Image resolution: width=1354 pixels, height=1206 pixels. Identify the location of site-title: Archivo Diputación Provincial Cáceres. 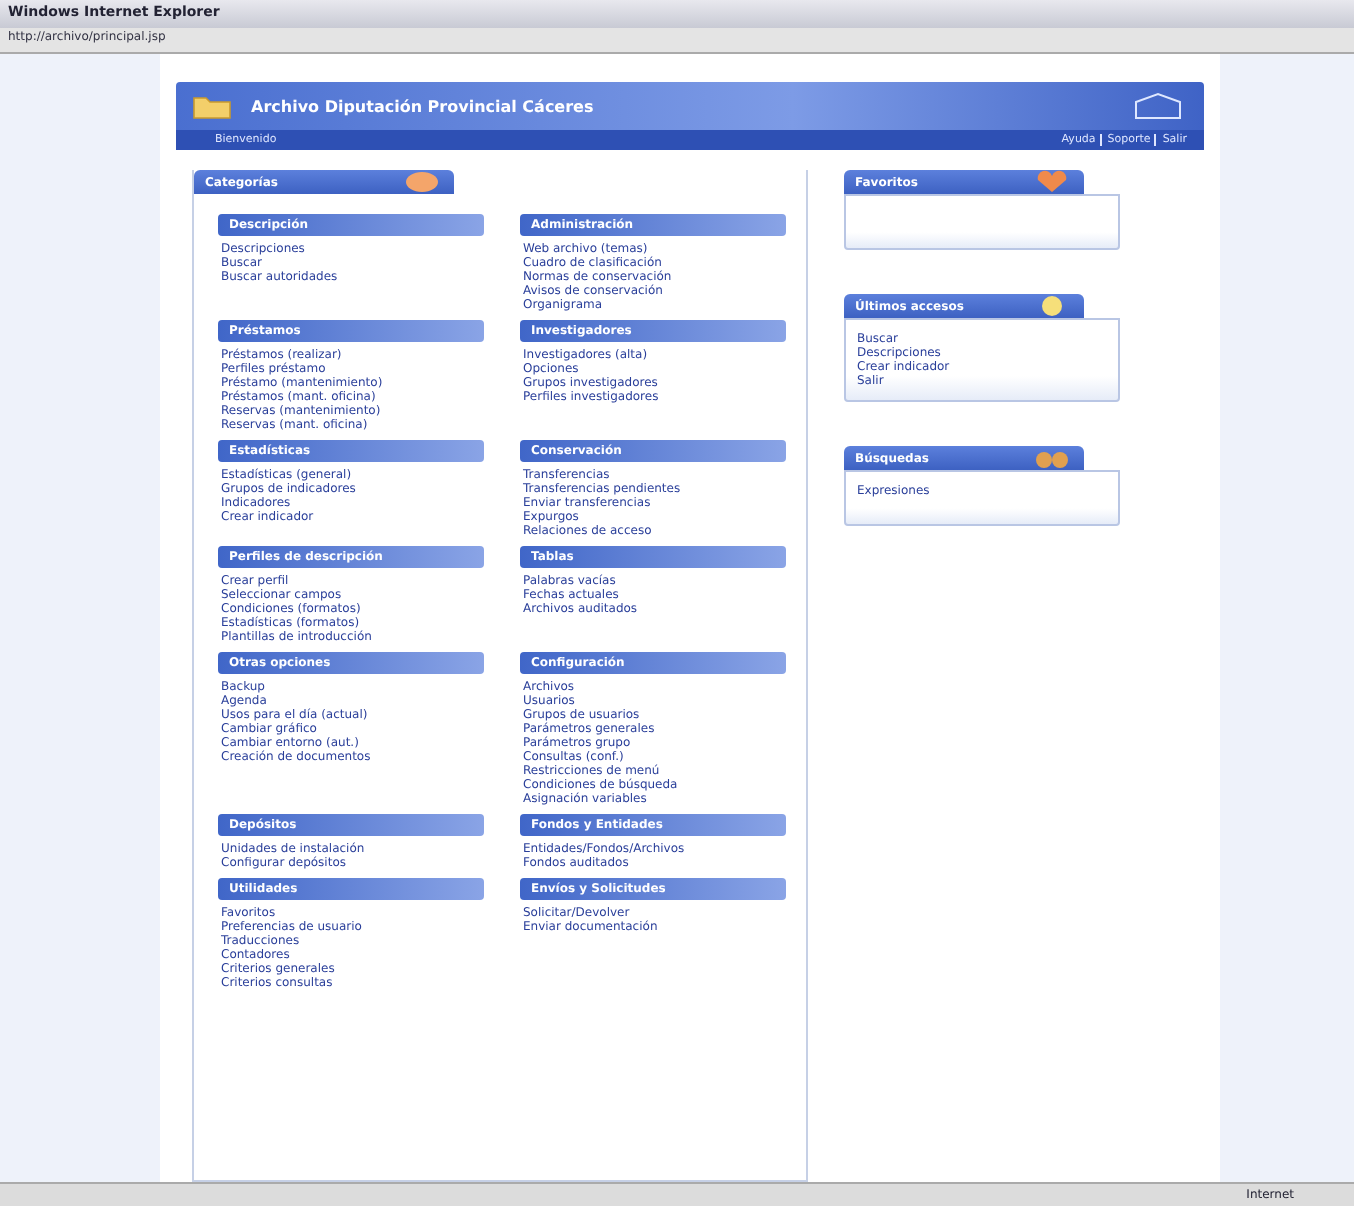
(423, 106).